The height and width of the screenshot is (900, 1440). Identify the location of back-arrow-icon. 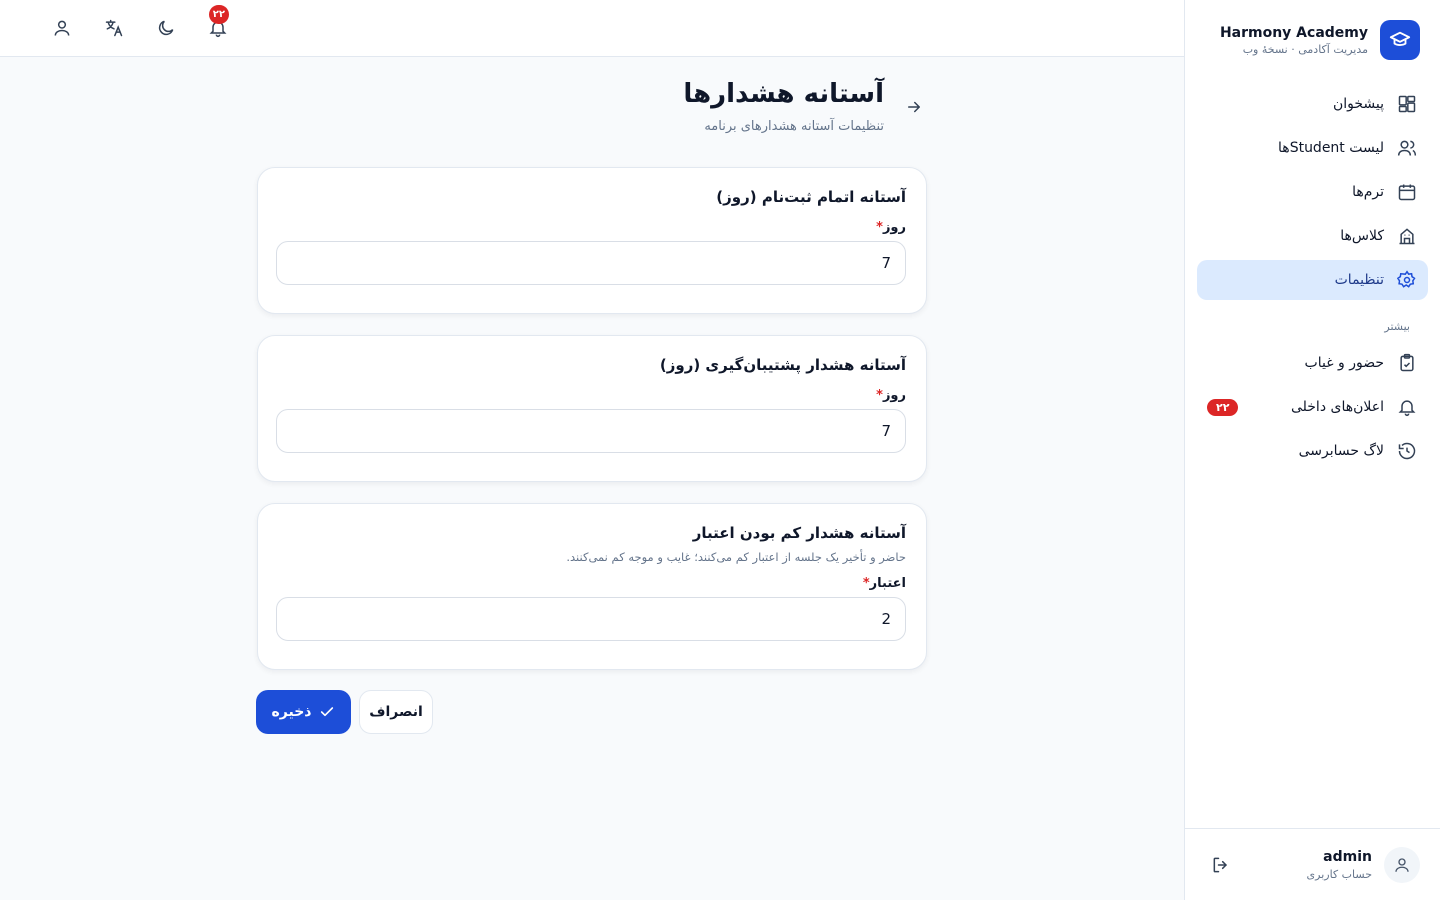
(914, 107).